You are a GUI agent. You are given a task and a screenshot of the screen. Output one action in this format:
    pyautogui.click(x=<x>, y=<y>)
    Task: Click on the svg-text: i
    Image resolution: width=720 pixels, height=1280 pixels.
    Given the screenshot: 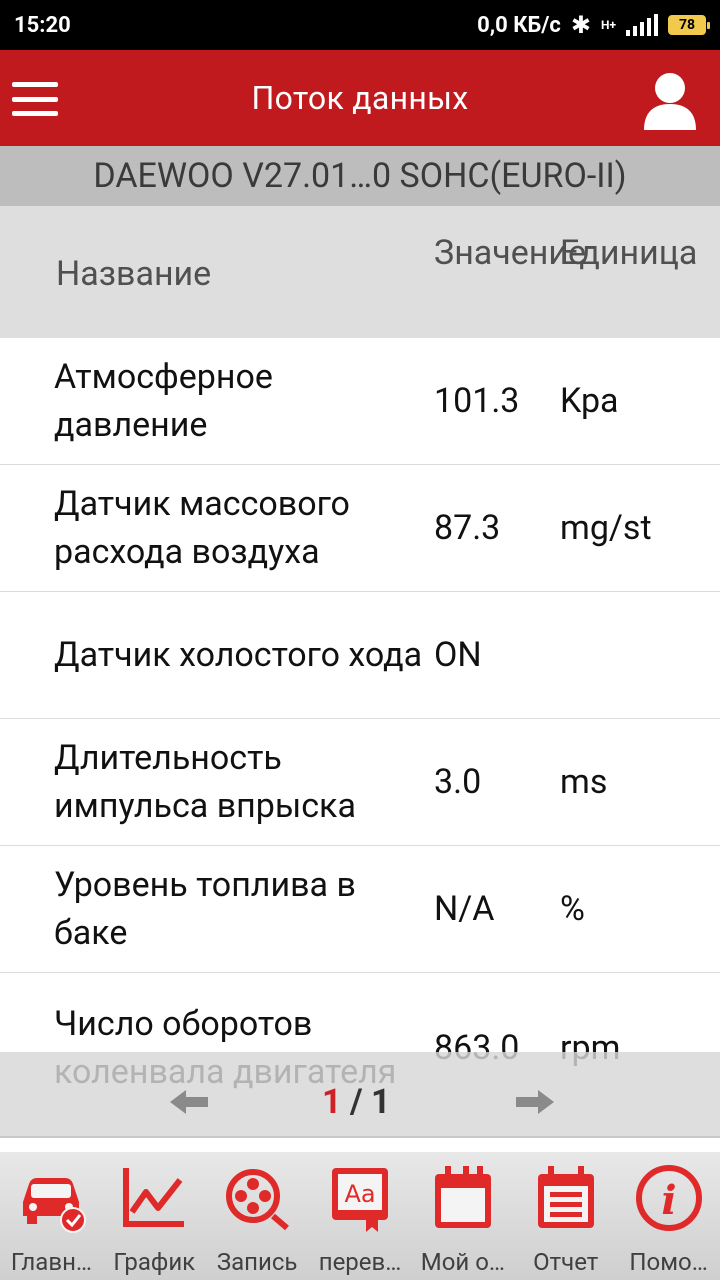 What is the action you would take?
    pyautogui.click(x=668, y=1200)
    